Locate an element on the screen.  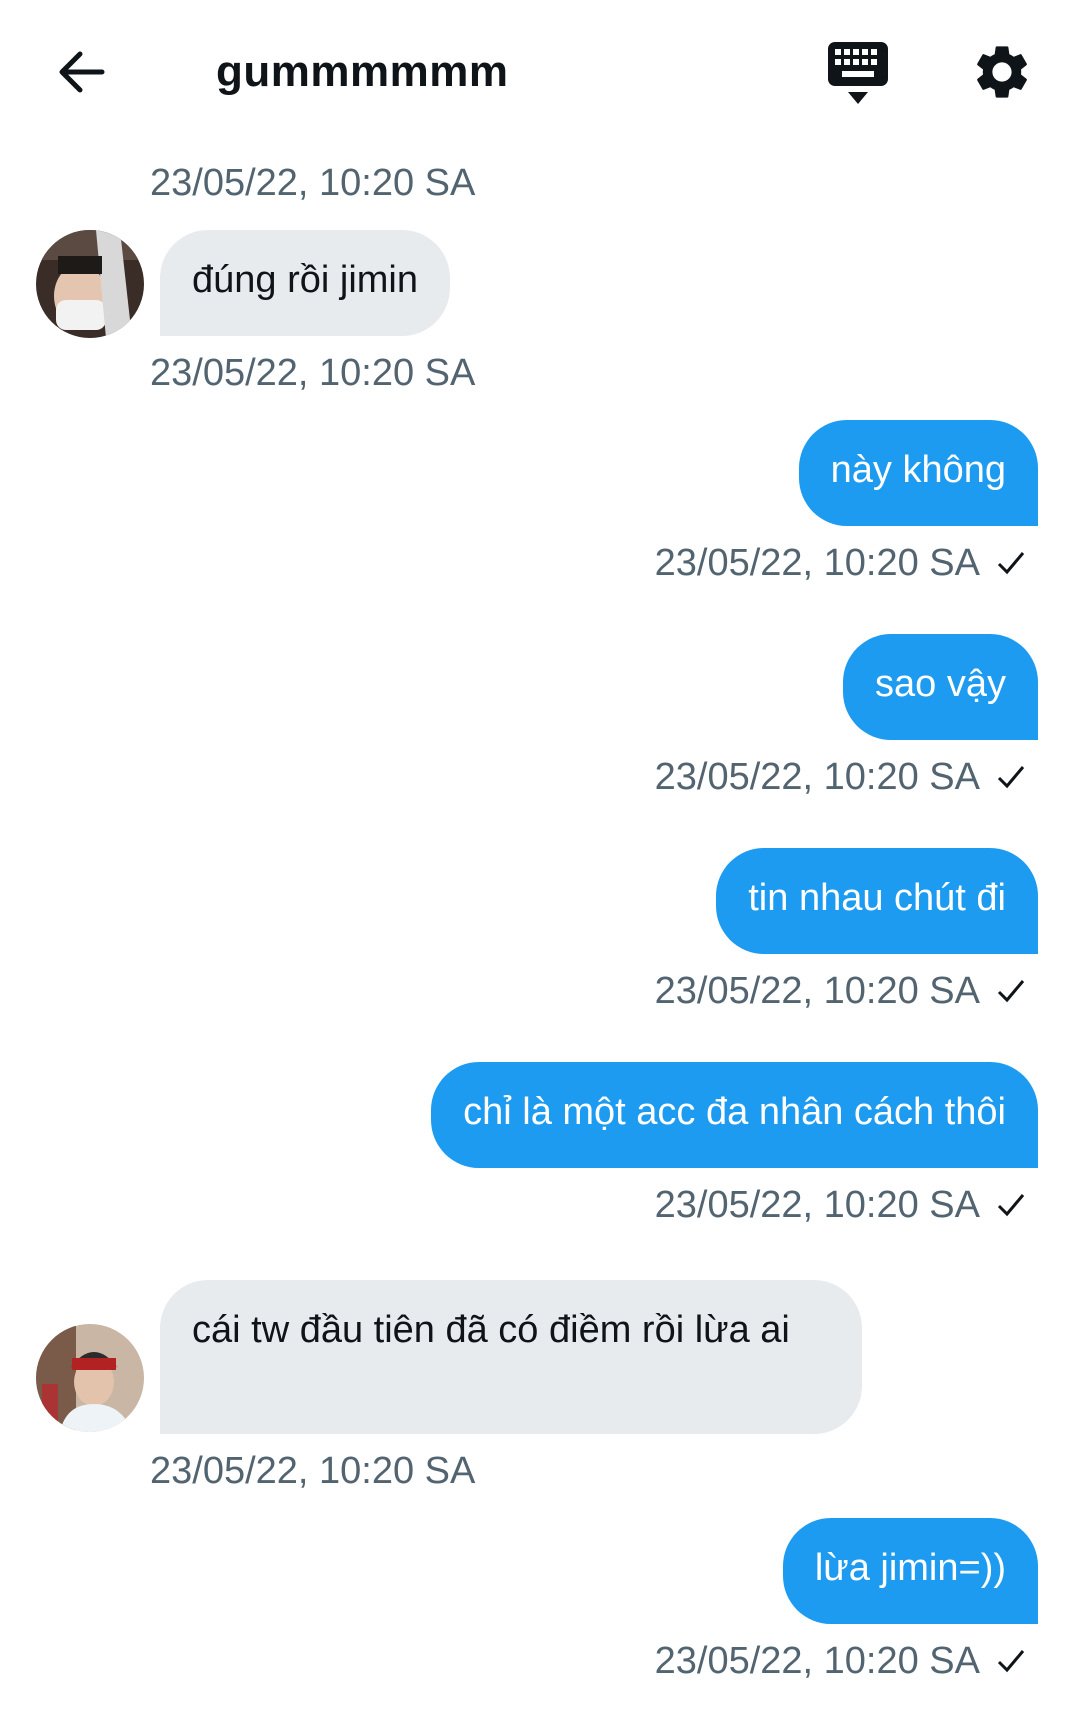
message-bubble-sent: này không is located at coordinates (918, 473).